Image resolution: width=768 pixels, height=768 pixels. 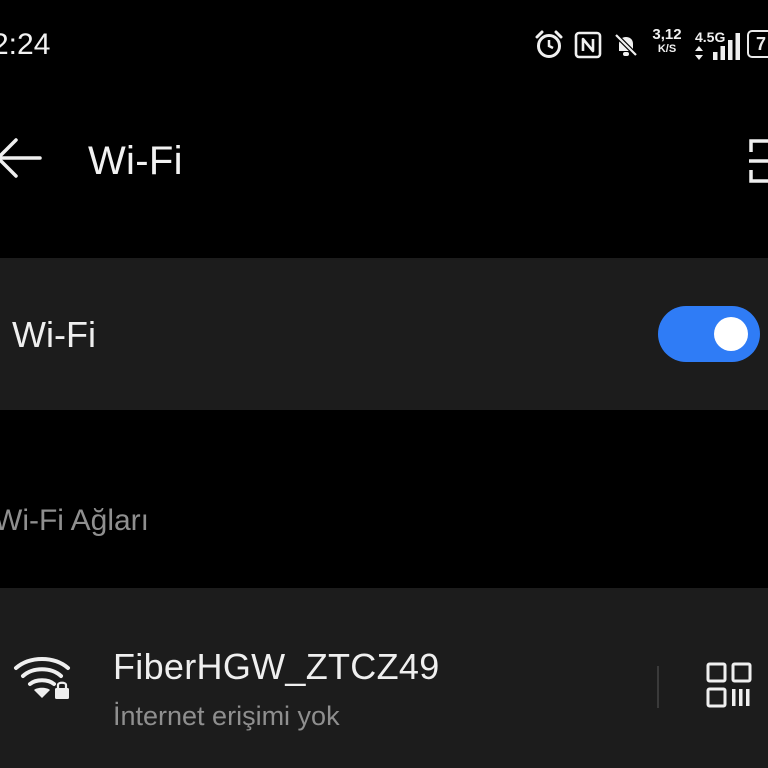 What do you see at coordinates (699, 53) in the screenshot?
I see `data-arrows-icon` at bounding box center [699, 53].